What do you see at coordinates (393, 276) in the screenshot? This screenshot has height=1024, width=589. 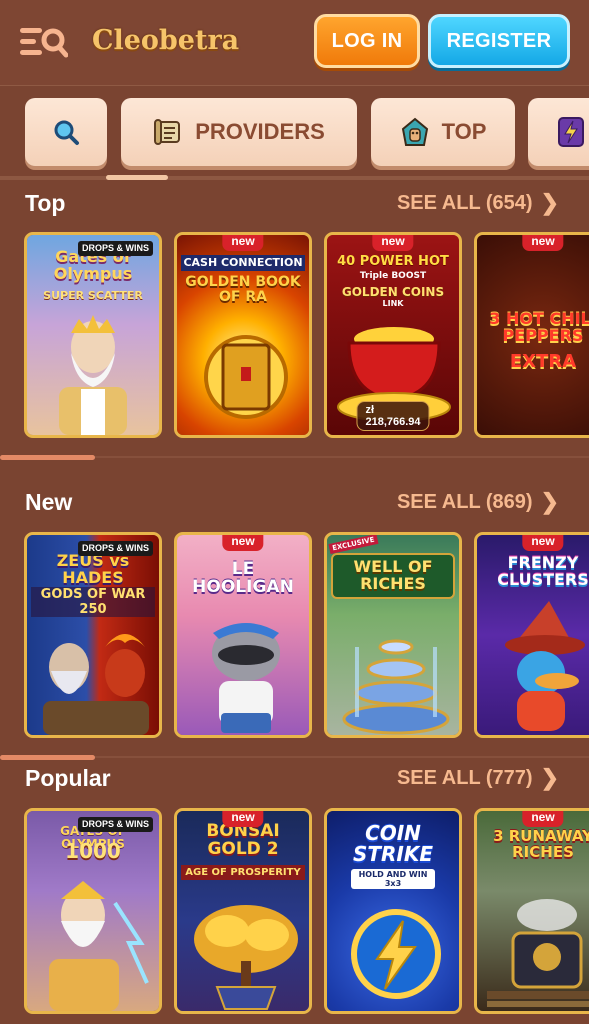 I see `game-tag: Triple BOOST` at bounding box center [393, 276].